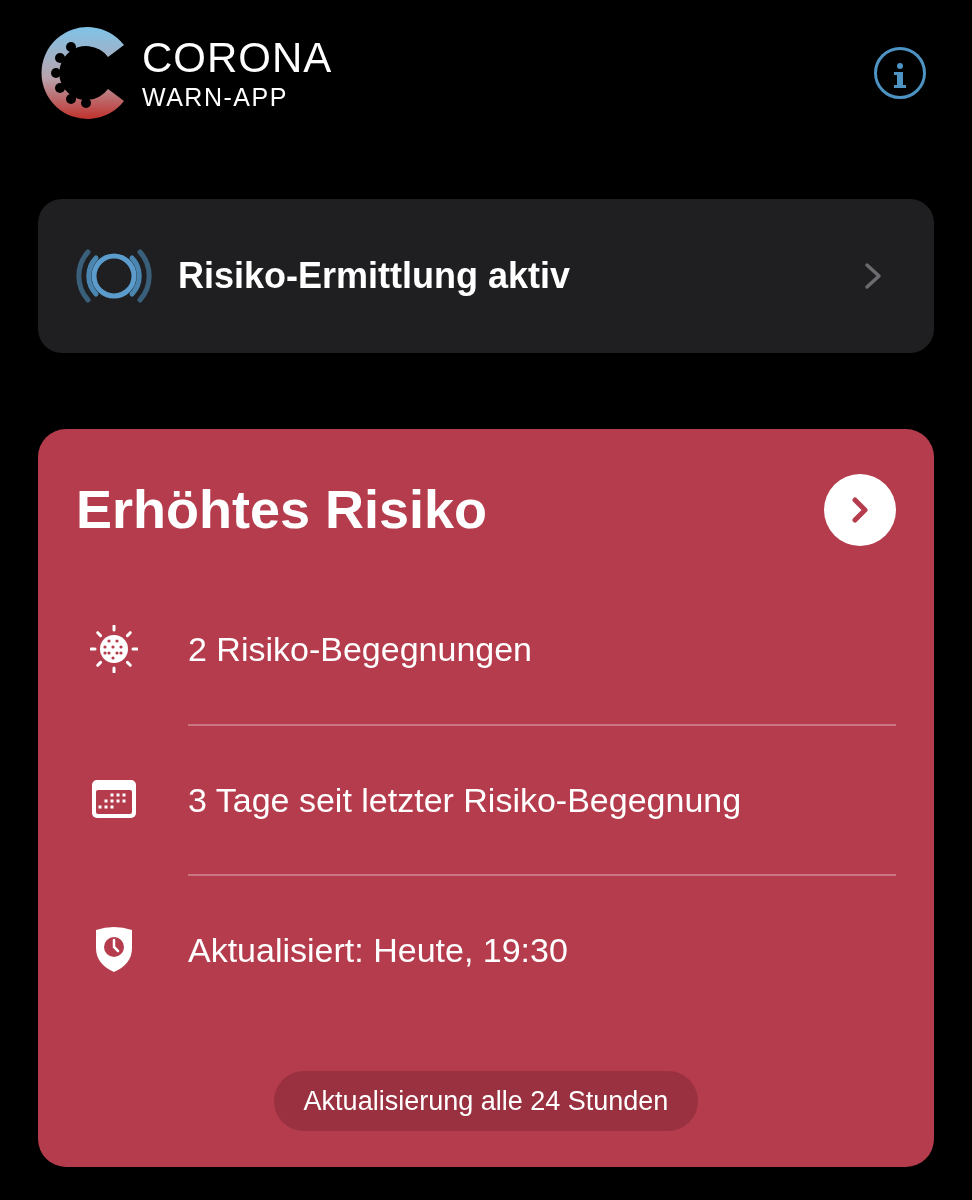 This screenshot has height=1200, width=972. What do you see at coordinates (375, 276) in the screenshot?
I see `tracing-status-label: Risiko-Ermittlung aktiv` at bounding box center [375, 276].